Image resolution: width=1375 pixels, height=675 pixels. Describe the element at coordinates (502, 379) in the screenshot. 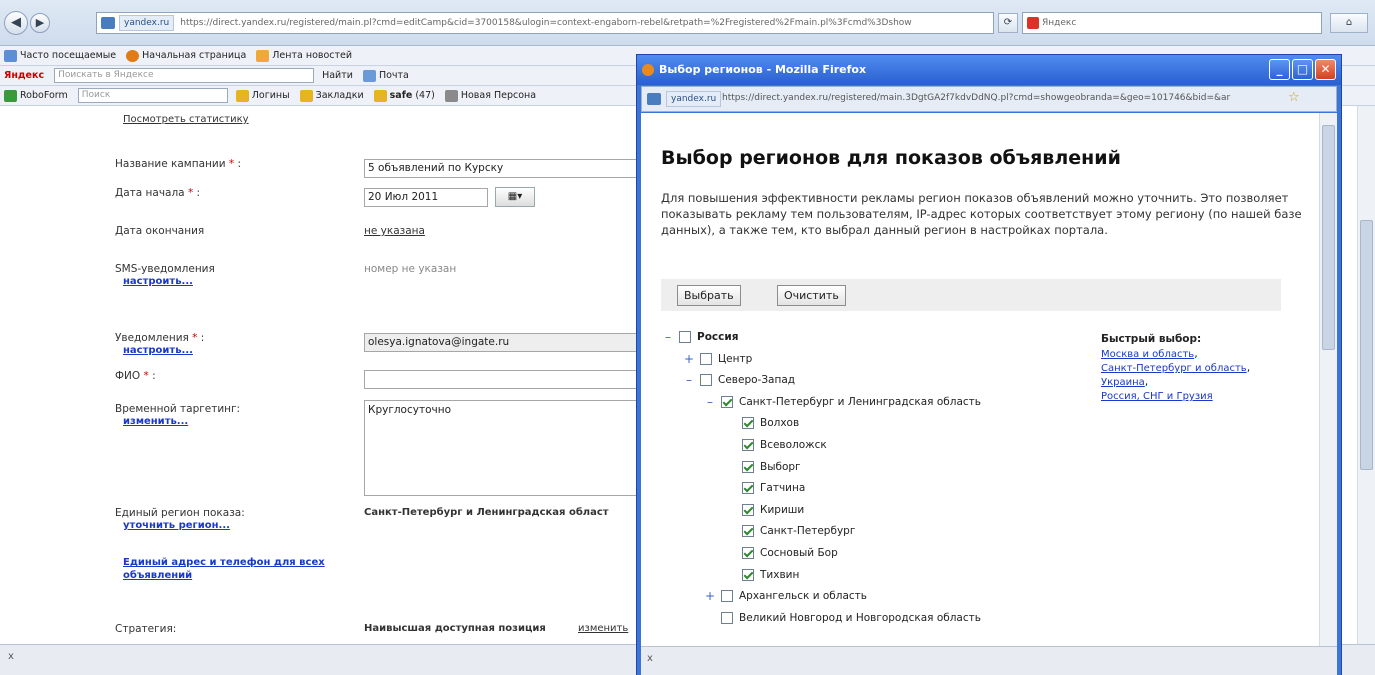

I see `fio-input` at that location.